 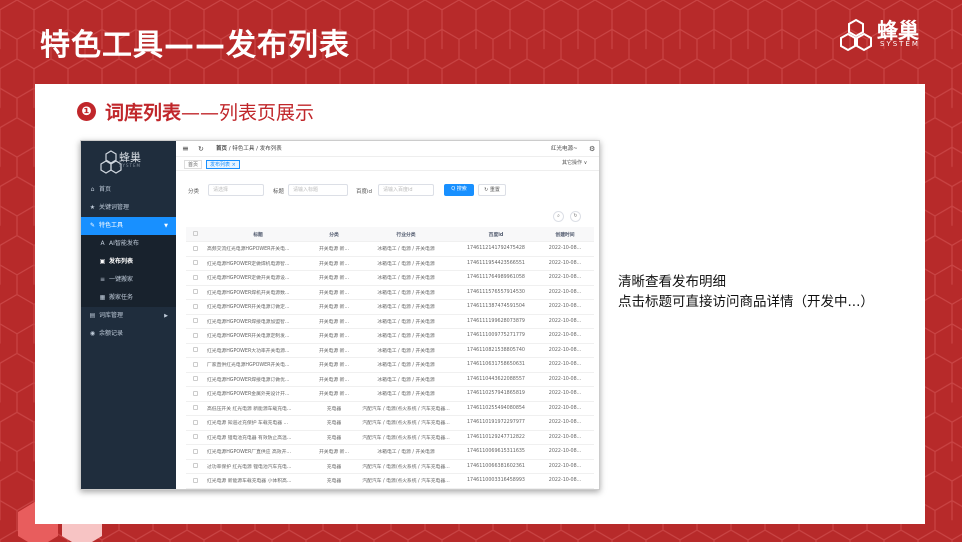 I want to click on header-title: 标题, so click(x=258, y=234).